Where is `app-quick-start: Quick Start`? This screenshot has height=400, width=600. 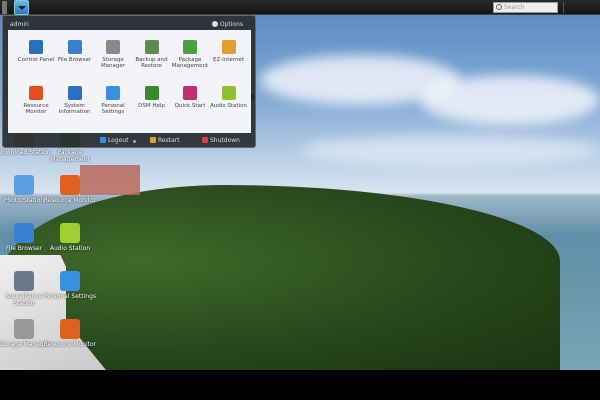
app-quick-start: Quick Start is located at coordinates (190, 97).